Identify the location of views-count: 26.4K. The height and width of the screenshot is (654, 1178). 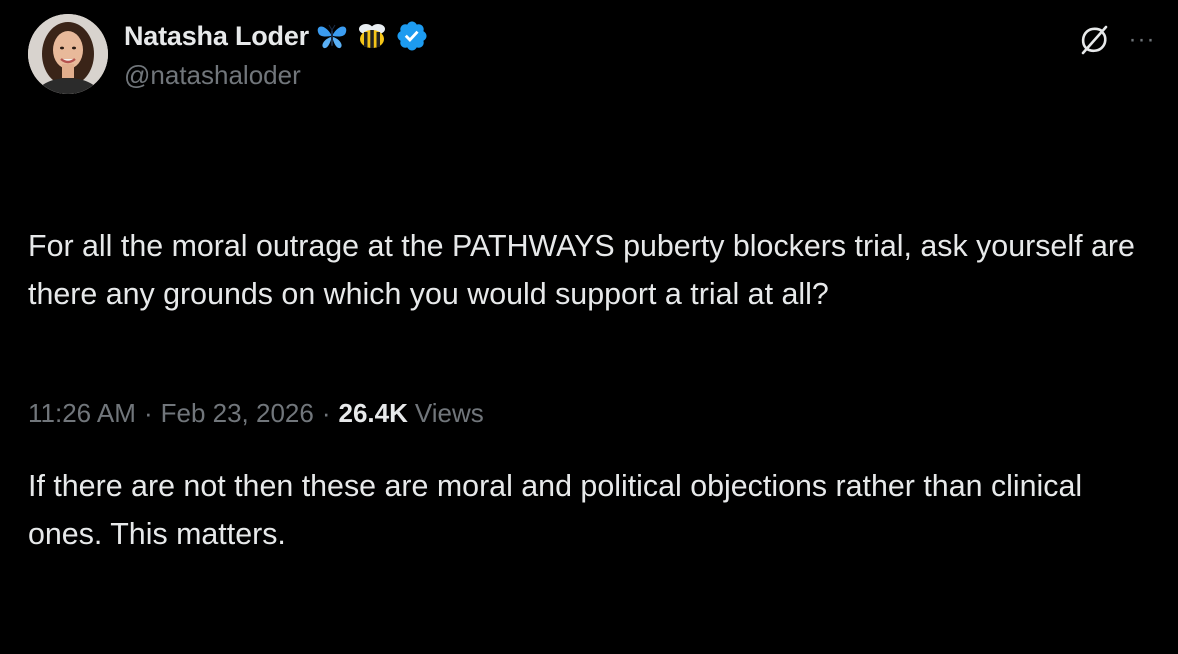
(373, 413).